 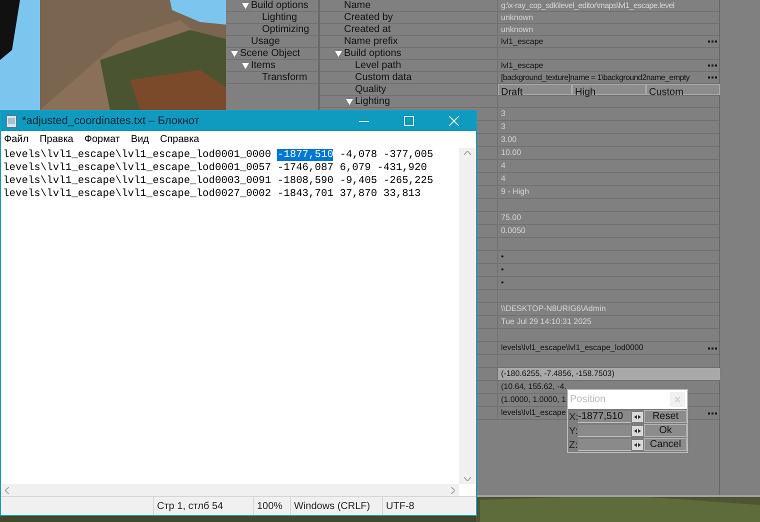 What do you see at coordinates (553, 309) in the screenshot?
I see `property-value: \\DESKTOP-N8URIG6\Admin` at bounding box center [553, 309].